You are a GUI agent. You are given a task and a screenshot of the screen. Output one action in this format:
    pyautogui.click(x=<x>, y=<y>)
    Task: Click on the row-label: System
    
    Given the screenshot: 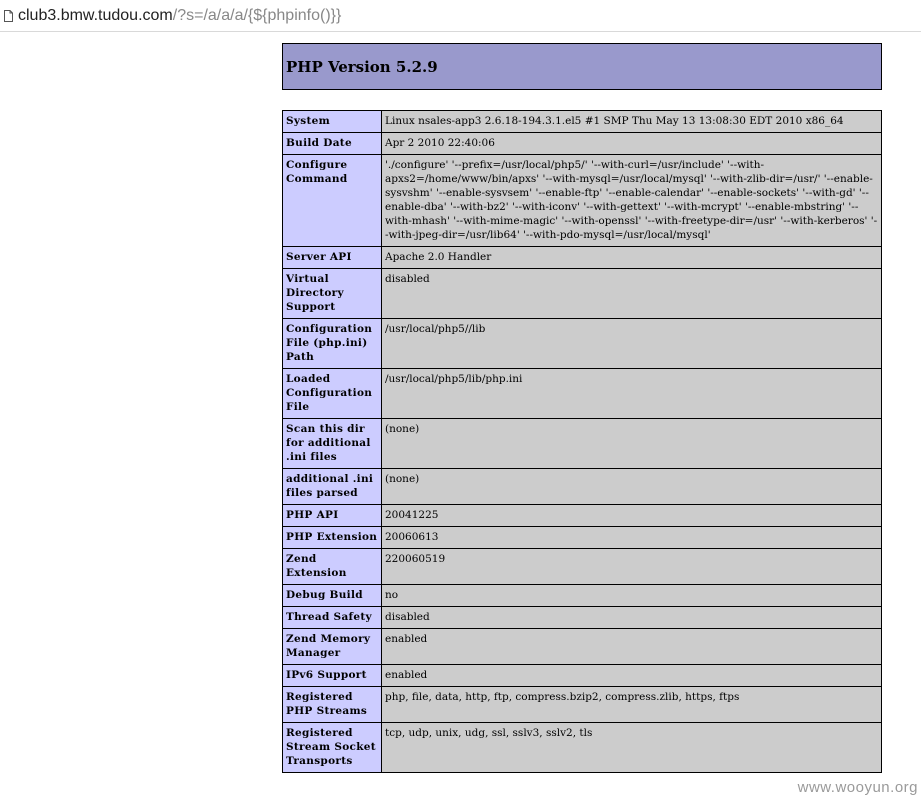 What is the action you would take?
    pyautogui.click(x=332, y=121)
    